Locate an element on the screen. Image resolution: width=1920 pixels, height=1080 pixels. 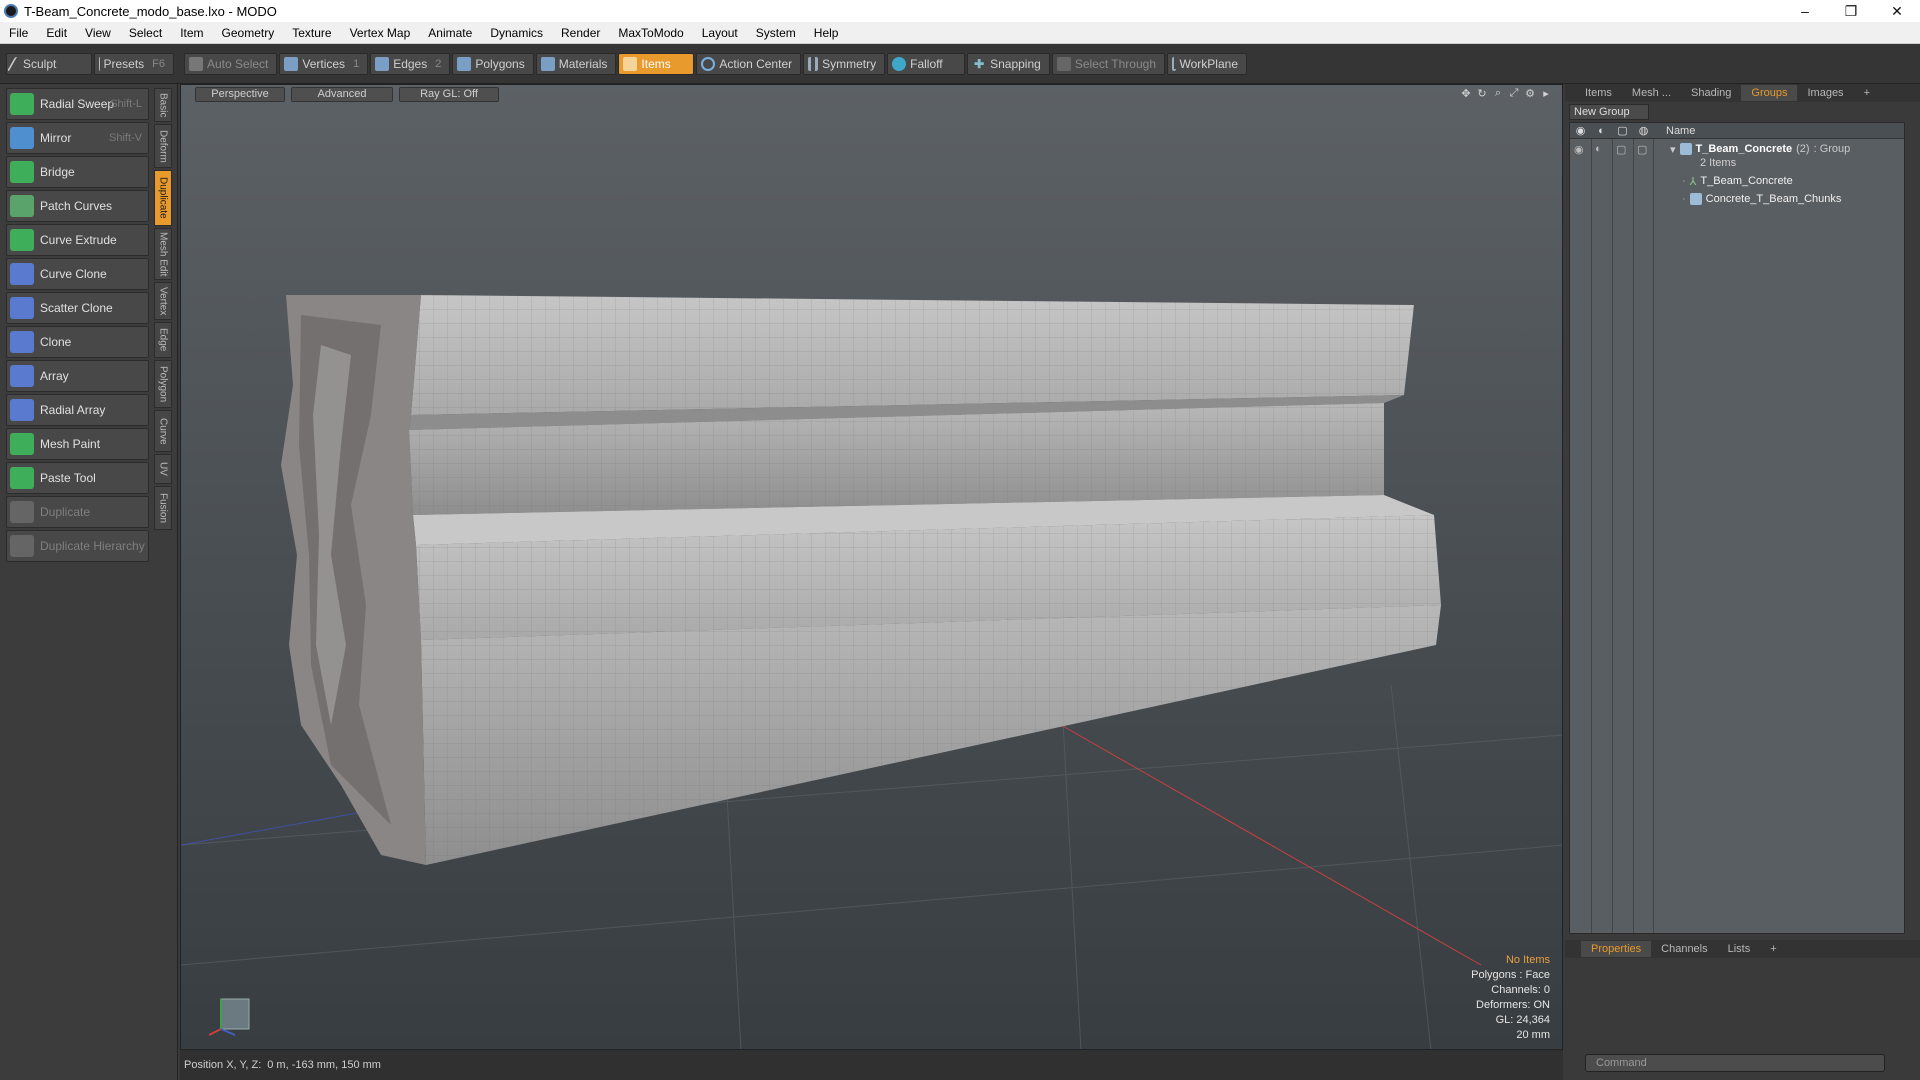
expand-arrow-icon: ▸ is located at coordinates (1546, 94).